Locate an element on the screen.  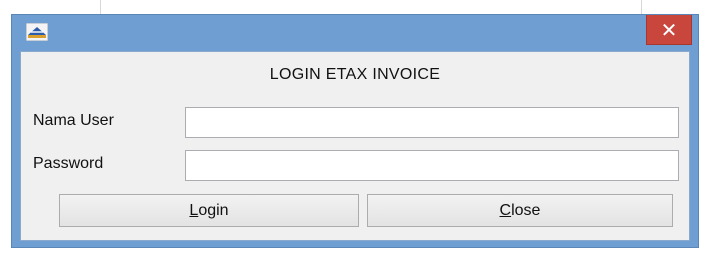
close-button: Close is located at coordinates (520, 210).